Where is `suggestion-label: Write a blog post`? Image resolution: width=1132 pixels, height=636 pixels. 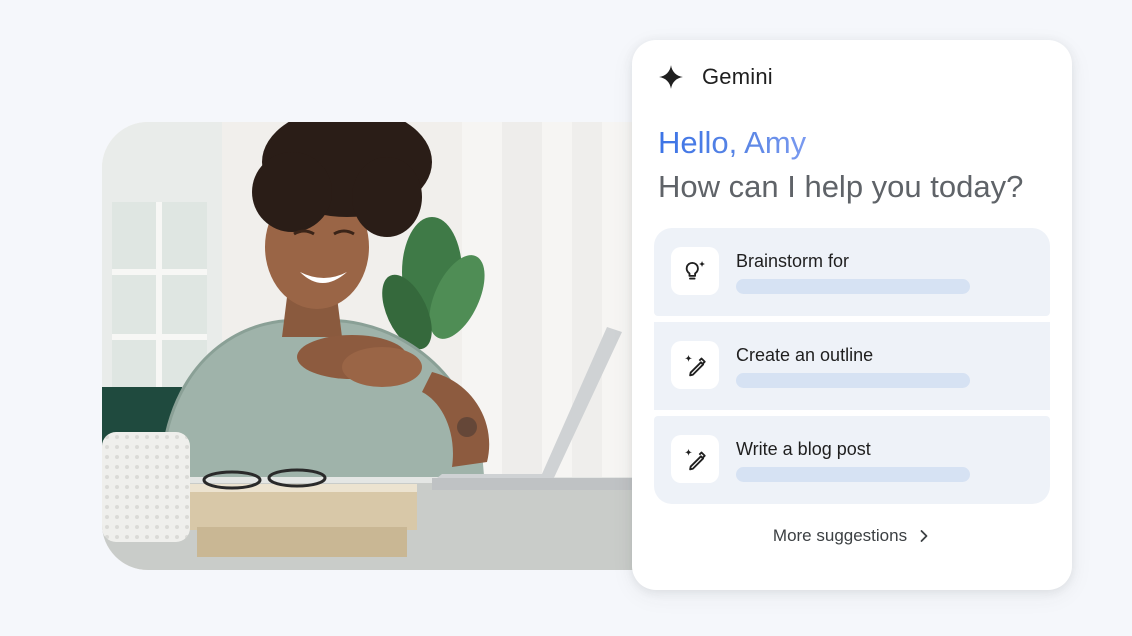 suggestion-label: Write a blog post is located at coordinates (803, 449).